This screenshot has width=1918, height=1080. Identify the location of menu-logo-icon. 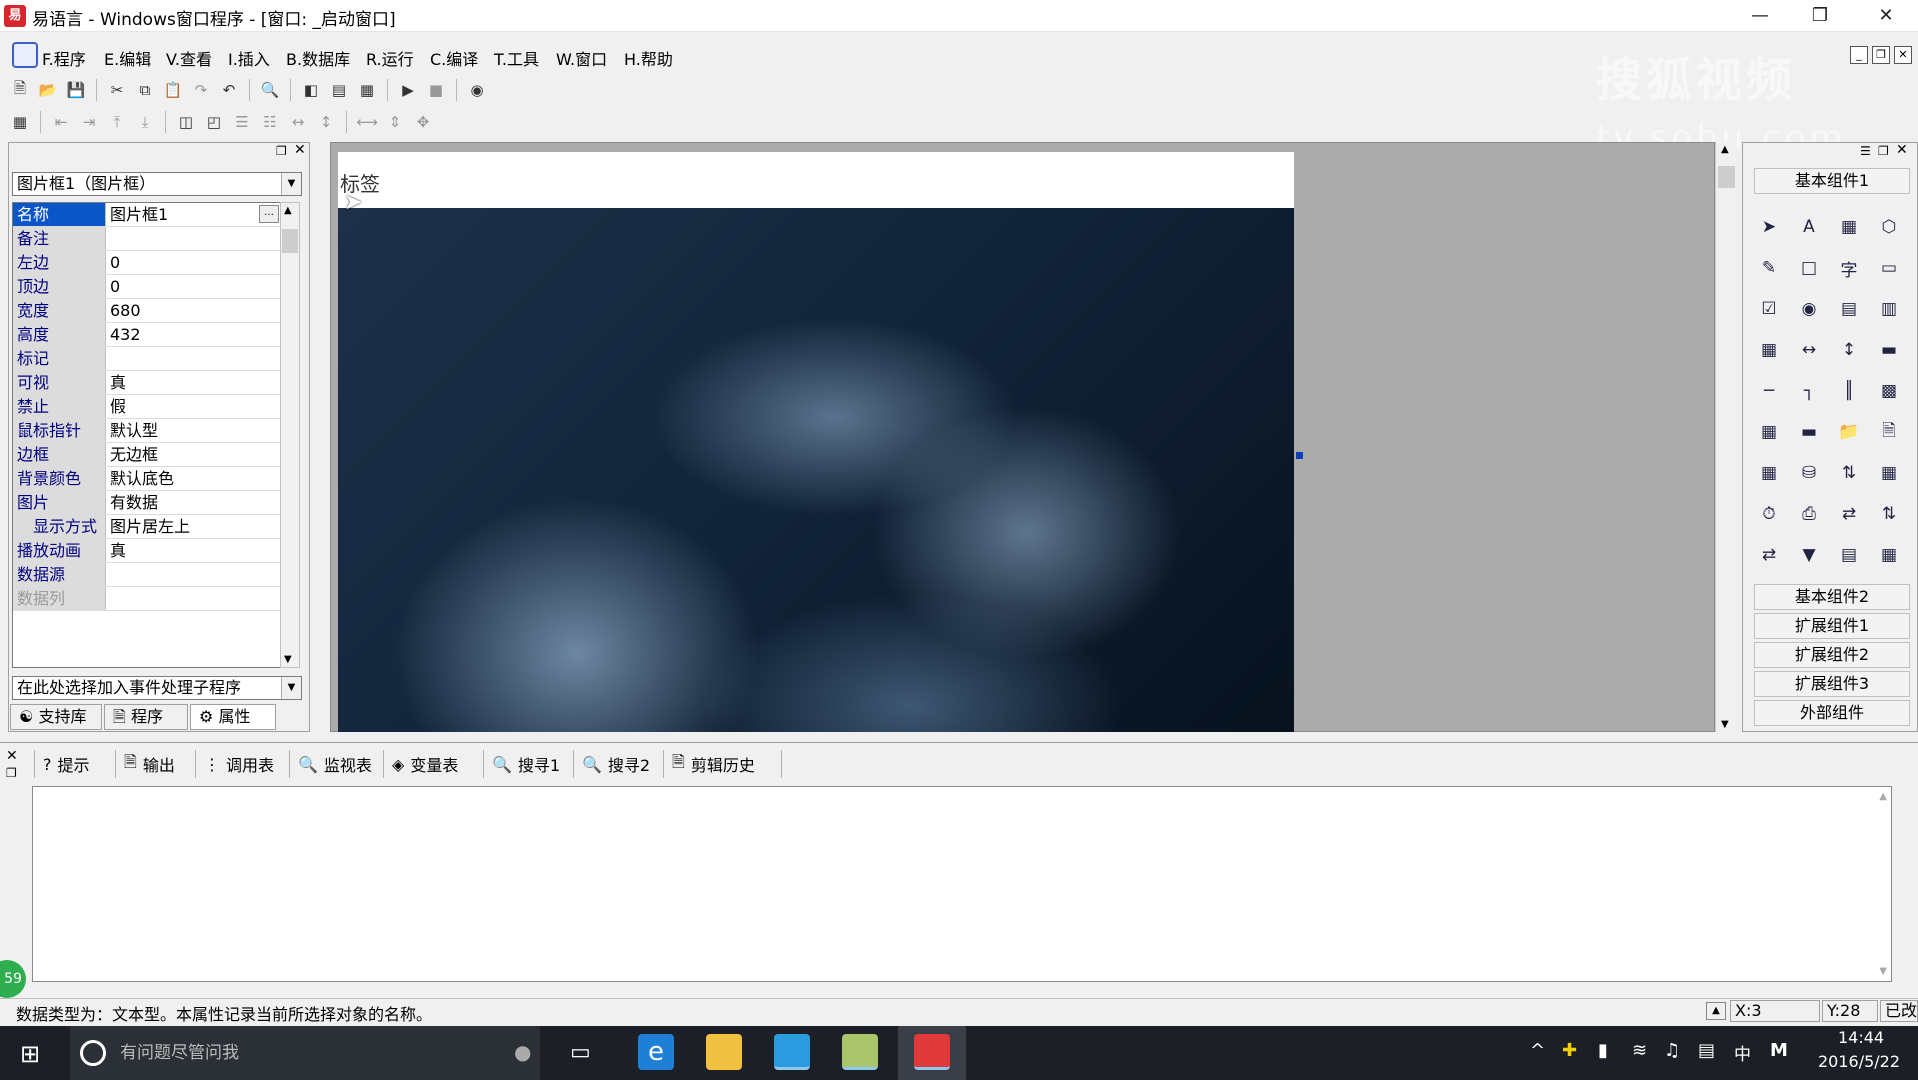
(25, 55).